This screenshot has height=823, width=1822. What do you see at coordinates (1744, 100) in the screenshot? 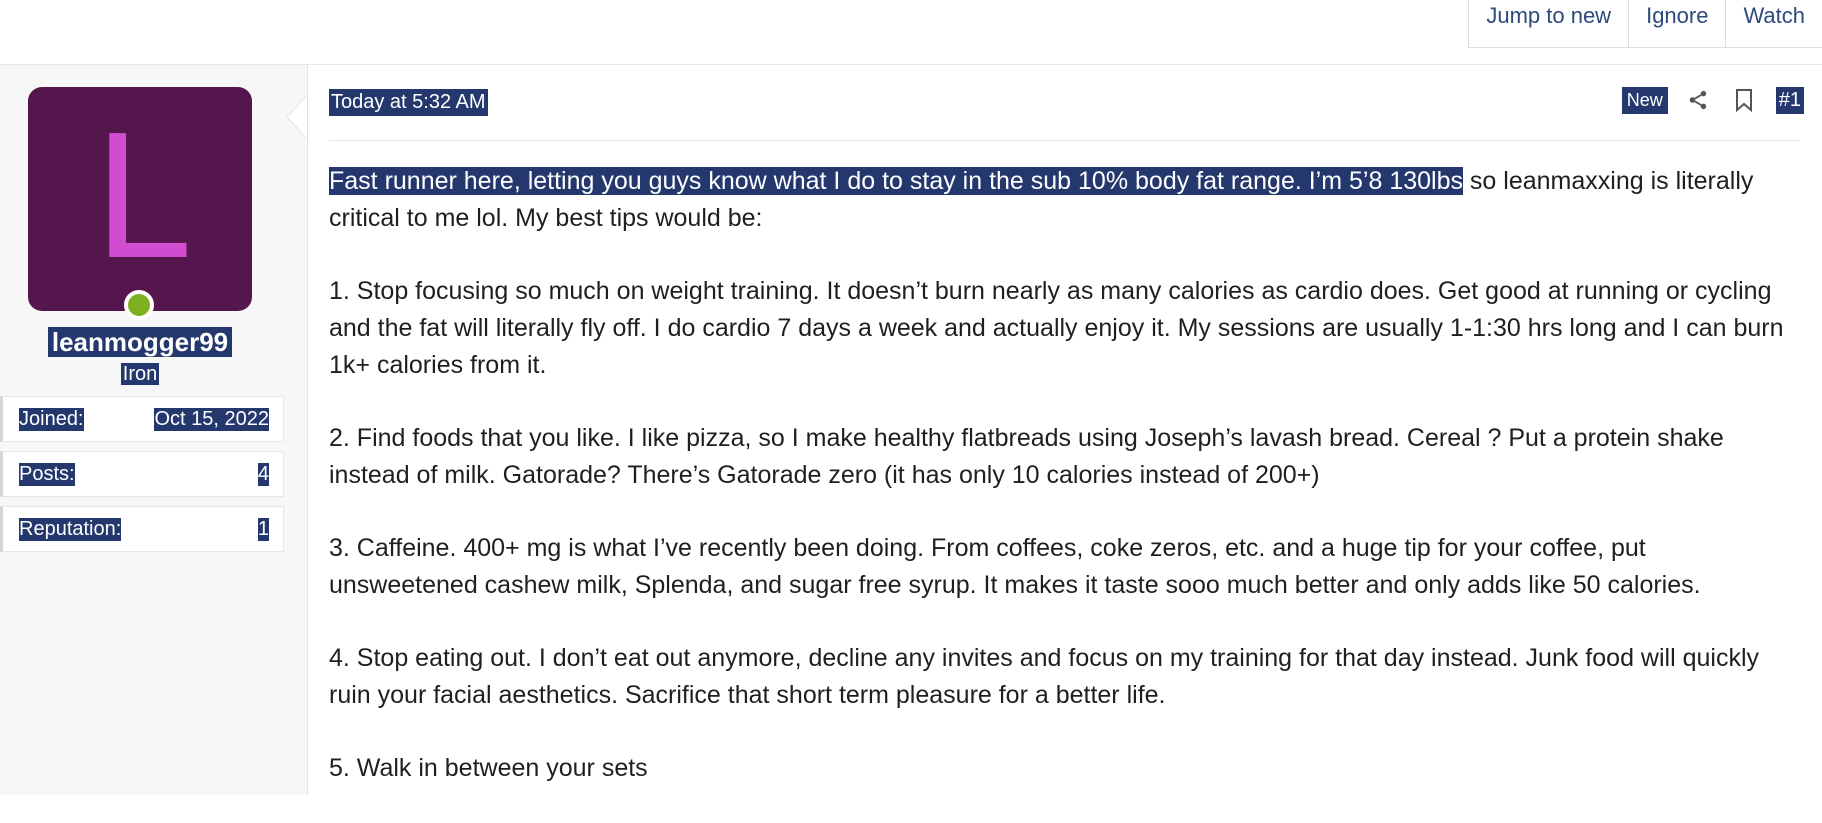
I see `bookmark-icon` at bounding box center [1744, 100].